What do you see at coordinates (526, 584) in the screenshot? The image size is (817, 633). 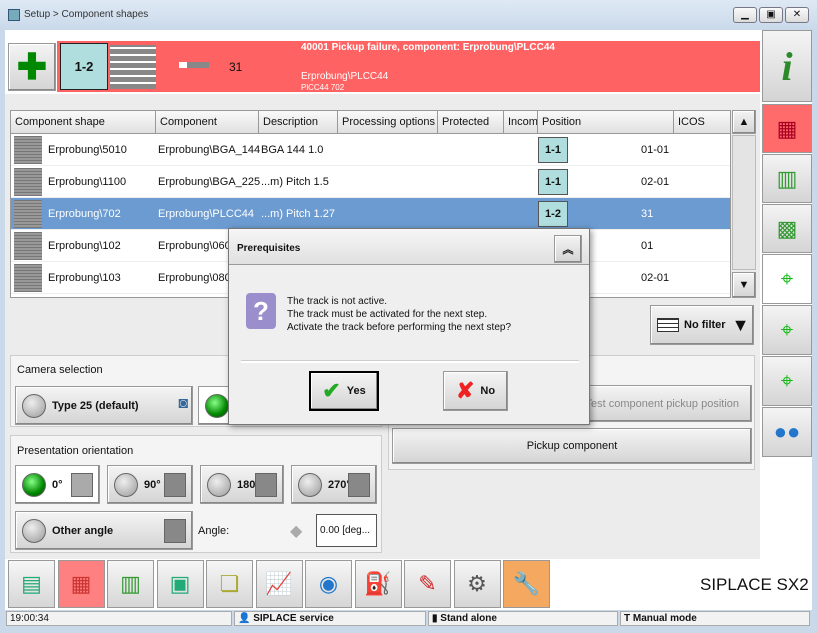 I see `toolbar-service-button: 🔧` at bounding box center [526, 584].